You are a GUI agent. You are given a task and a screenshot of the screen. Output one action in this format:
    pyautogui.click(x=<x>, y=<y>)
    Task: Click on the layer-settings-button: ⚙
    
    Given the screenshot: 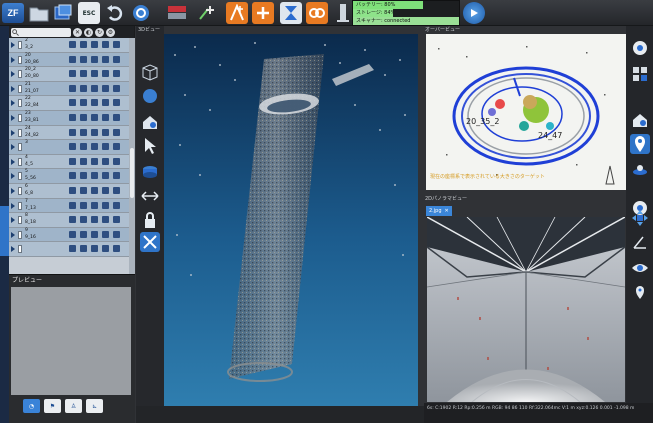 What is the action you would take?
    pyautogui.click(x=110, y=32)
    